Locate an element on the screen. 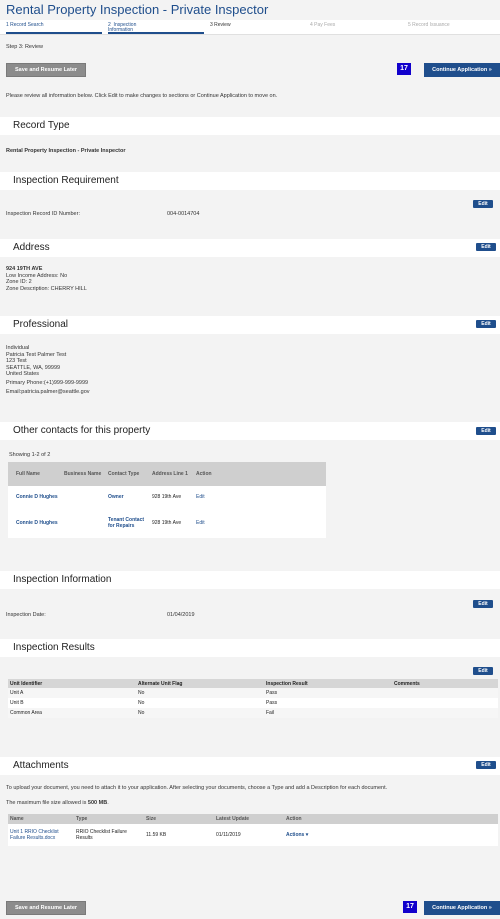 This screenshot has width=500, height=919. unit-identifier: Common Area is located at coordinates (26, 713).